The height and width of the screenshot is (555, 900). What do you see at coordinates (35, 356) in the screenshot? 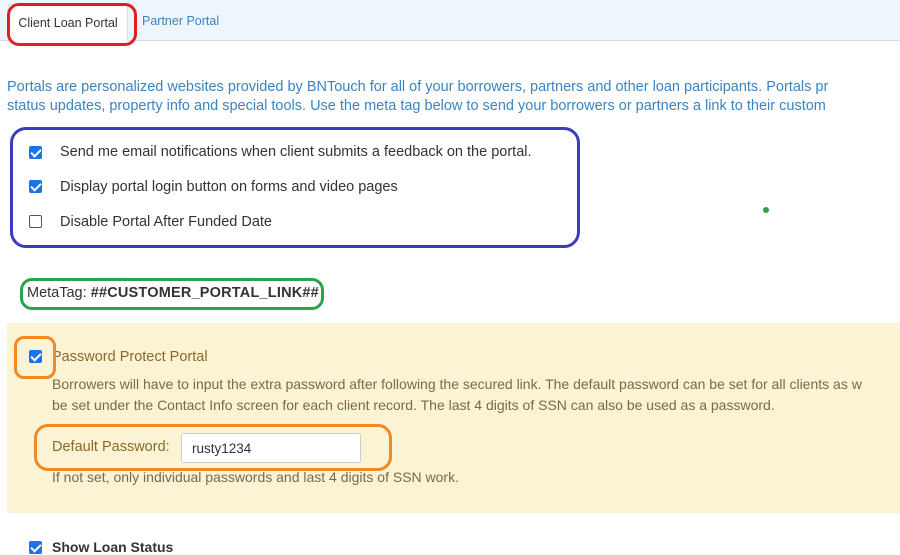
I see `password-protect-checkbox` at bounding box center [35, 356].